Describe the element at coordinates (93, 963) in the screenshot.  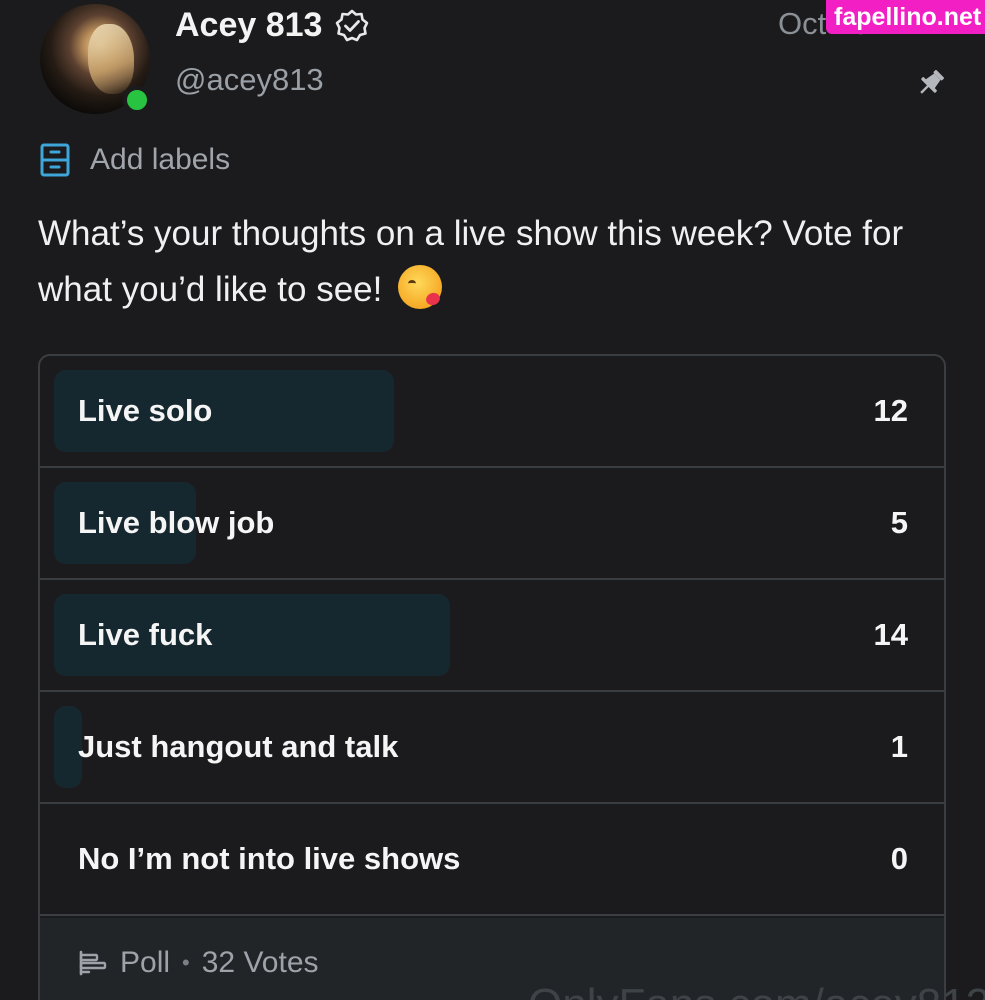
I see `poll-icon` at that location.